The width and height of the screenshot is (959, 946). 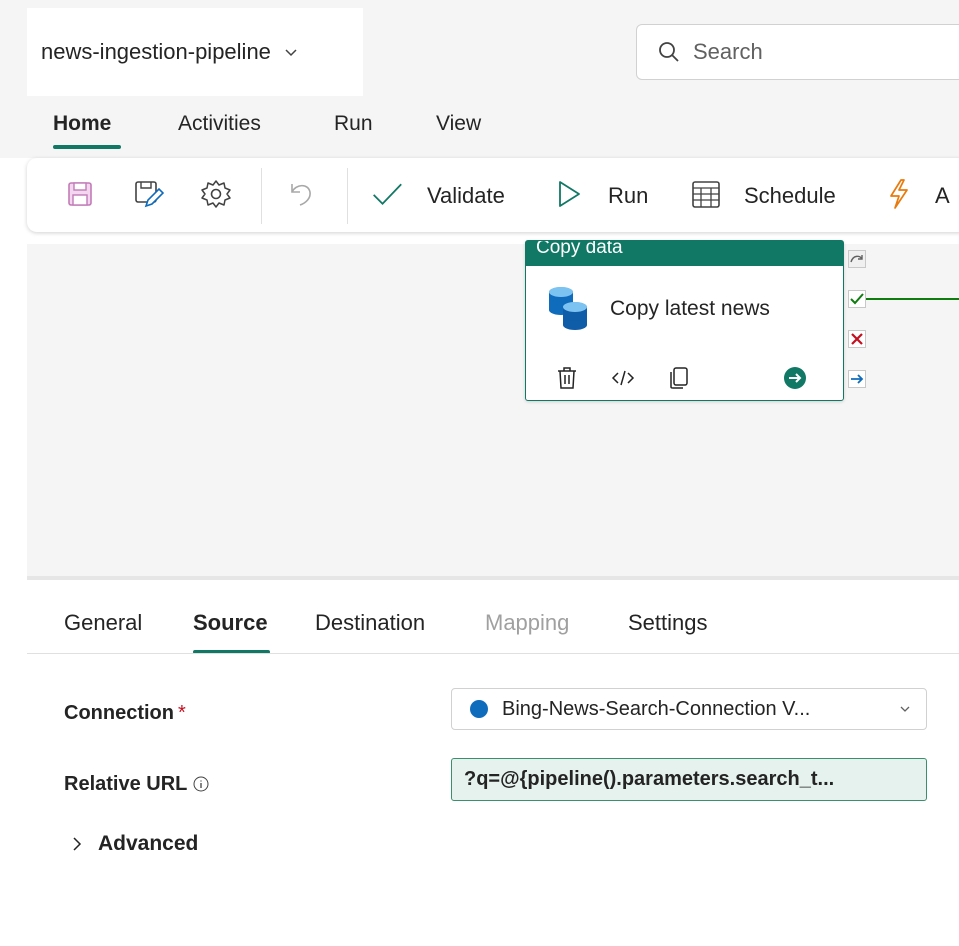 What do you see at coordinates (628, 196) in the screenshot?
I see `run-label: Run` at bounding box center [628, 196].